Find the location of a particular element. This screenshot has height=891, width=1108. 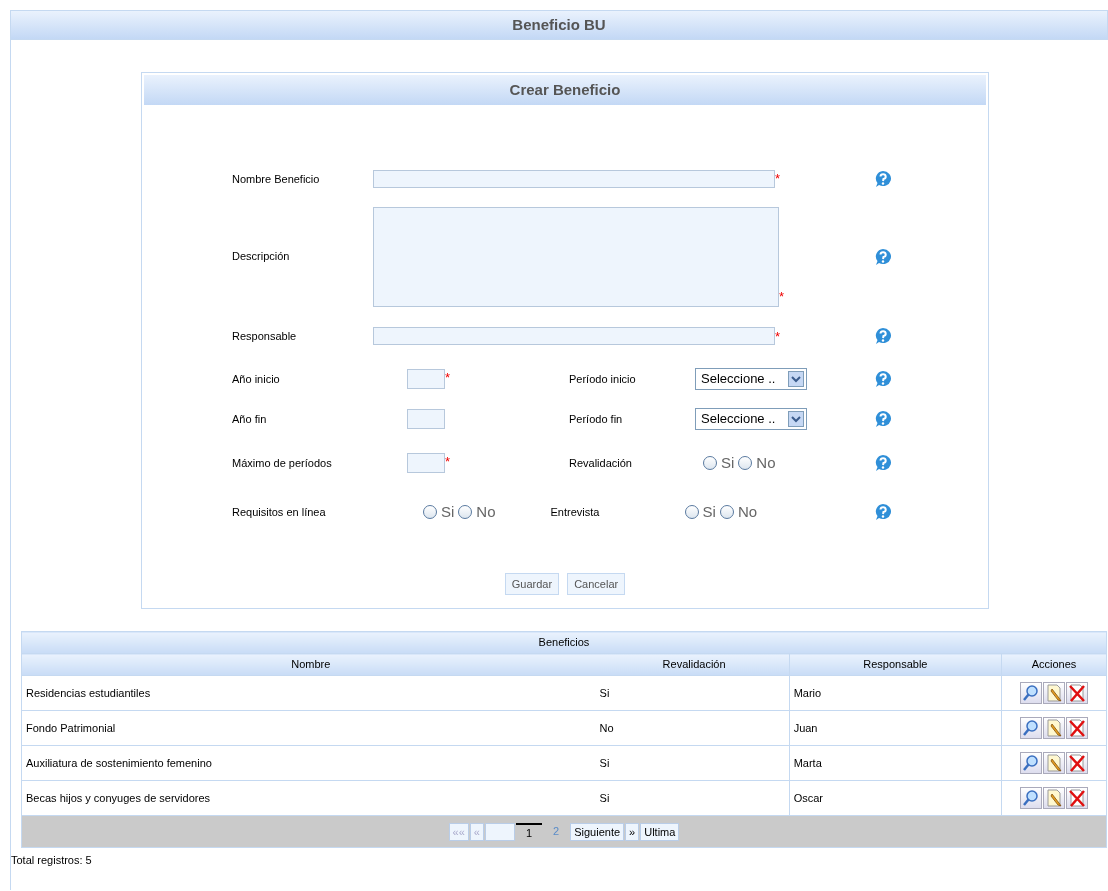

pager-button: Siguiente is located at coordinates (597, 831).